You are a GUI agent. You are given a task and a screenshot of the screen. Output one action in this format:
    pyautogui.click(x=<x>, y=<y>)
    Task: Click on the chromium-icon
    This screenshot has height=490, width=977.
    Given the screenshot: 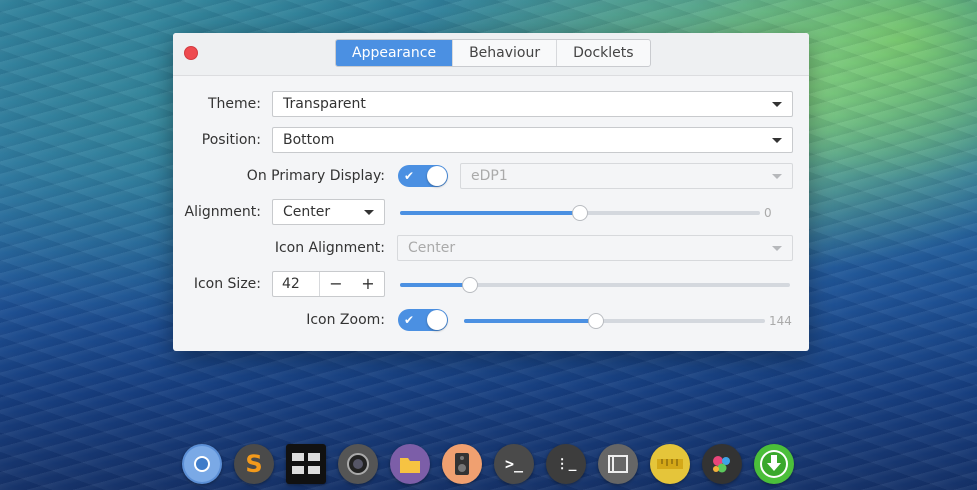 What is the action you would take?
    pyautogui.click(x=202, y=464)
    